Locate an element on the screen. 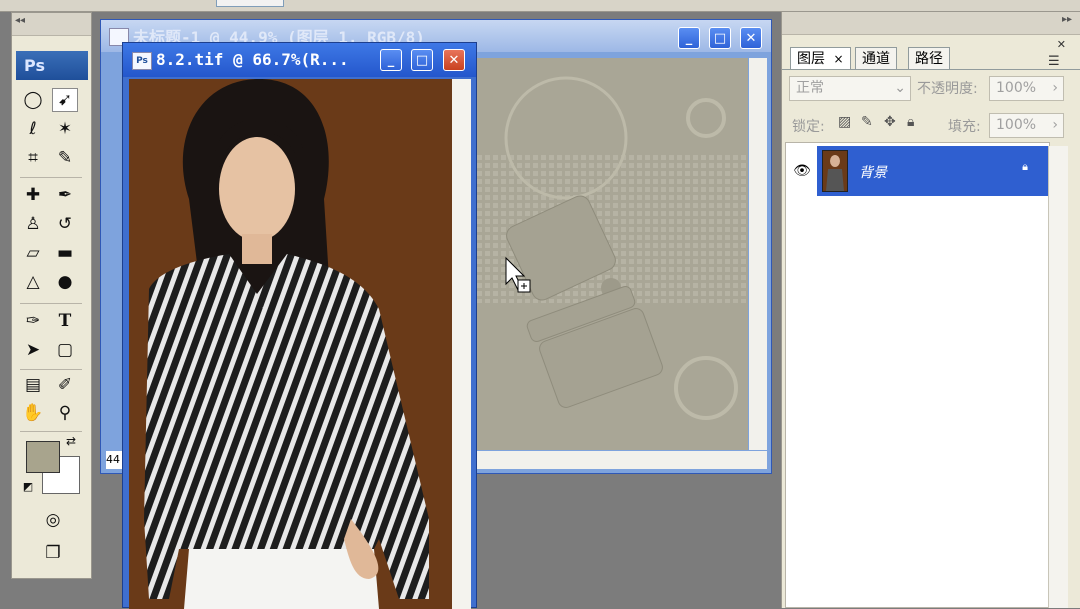 The height and width of the screenshot is (609, 1080). fill-label: 填充: is located at coordinates (964, 127).